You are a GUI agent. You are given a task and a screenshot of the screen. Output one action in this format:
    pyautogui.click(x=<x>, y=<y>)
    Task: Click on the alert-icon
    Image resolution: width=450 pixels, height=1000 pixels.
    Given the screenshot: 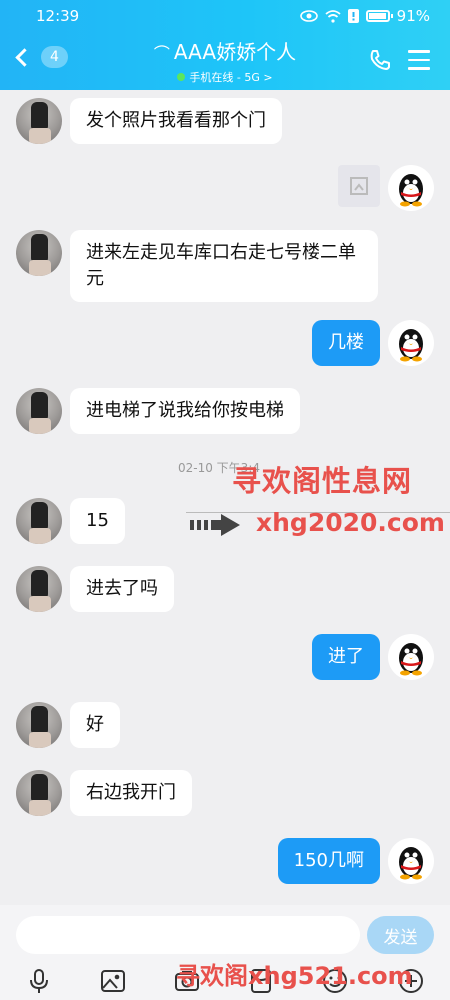 What is the action you would take?
    pyautogui.click(x=353, y=16)
    